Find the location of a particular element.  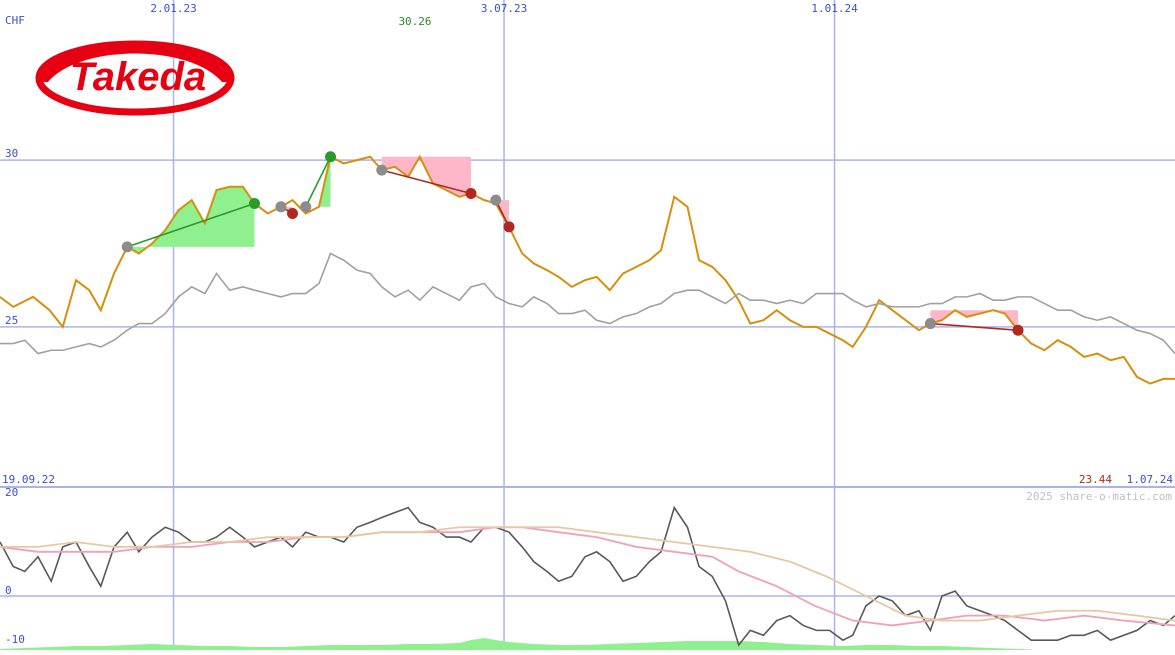

trade-fill-loss is located at coordinates (426, 176).